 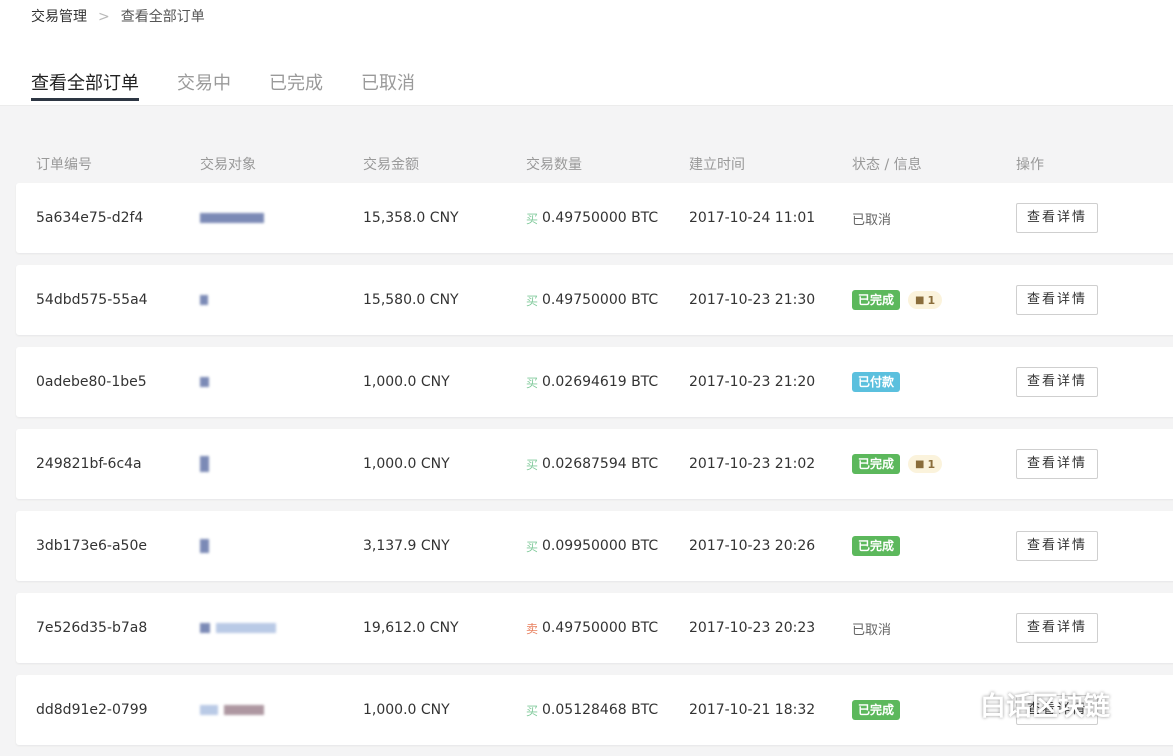 I want to click on qty-value: 0.05128468 BTC, so click(x=600, y=710).